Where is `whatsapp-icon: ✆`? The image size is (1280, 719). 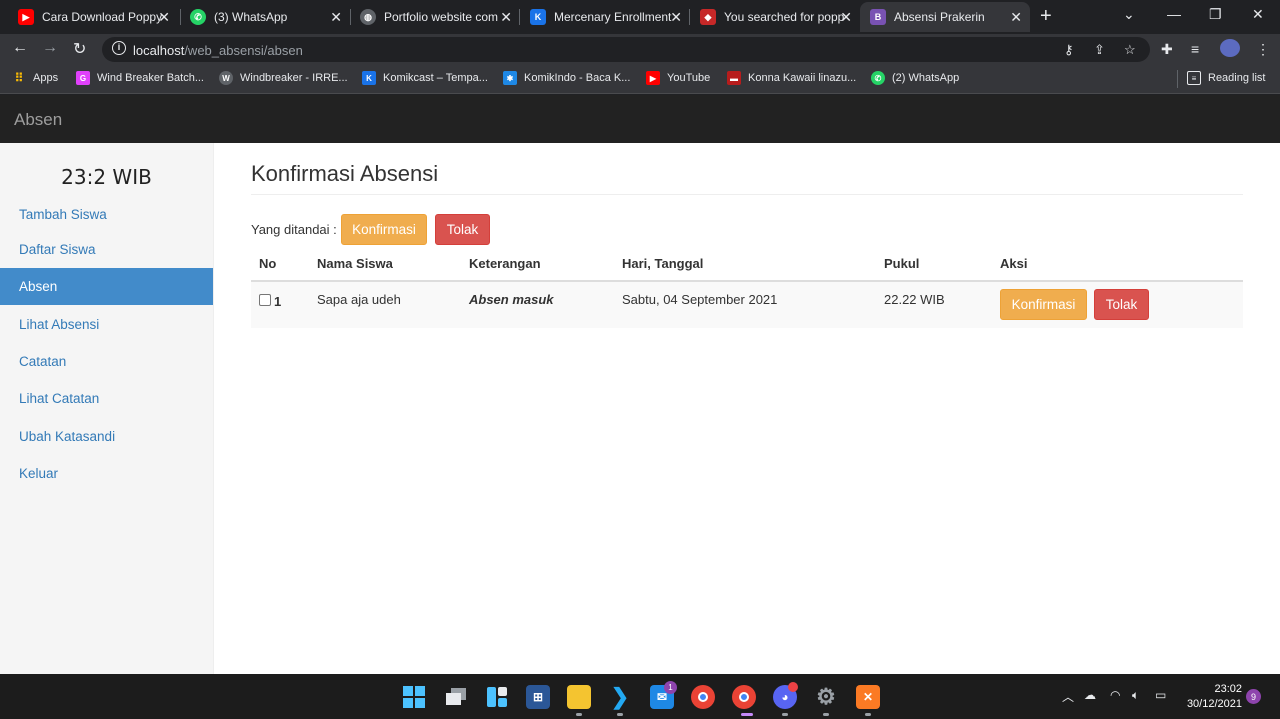
whatsapp-icon: ✆ is located at coordinates (198, 17).